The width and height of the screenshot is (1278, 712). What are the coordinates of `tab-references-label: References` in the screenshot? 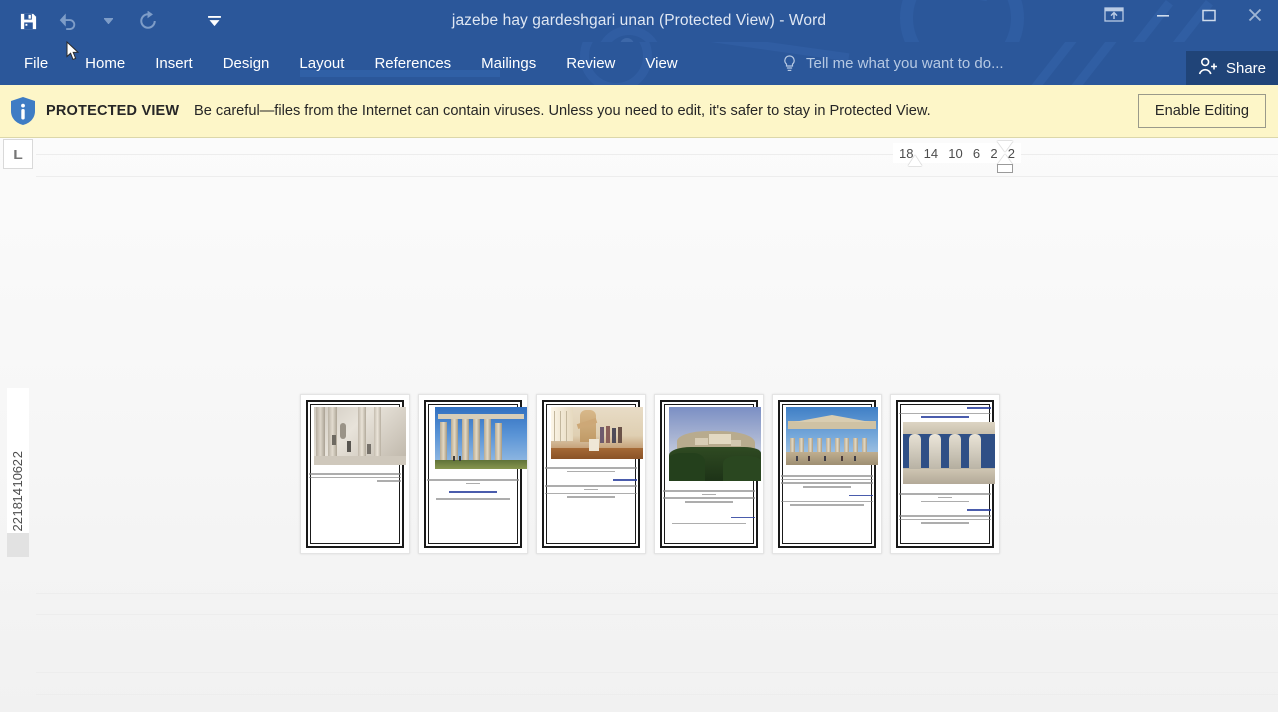 It's located at (413, 63).